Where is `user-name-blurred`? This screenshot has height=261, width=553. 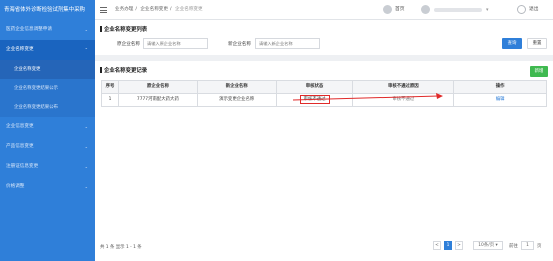 user-name-blurred is located at coordinates (458, 10).